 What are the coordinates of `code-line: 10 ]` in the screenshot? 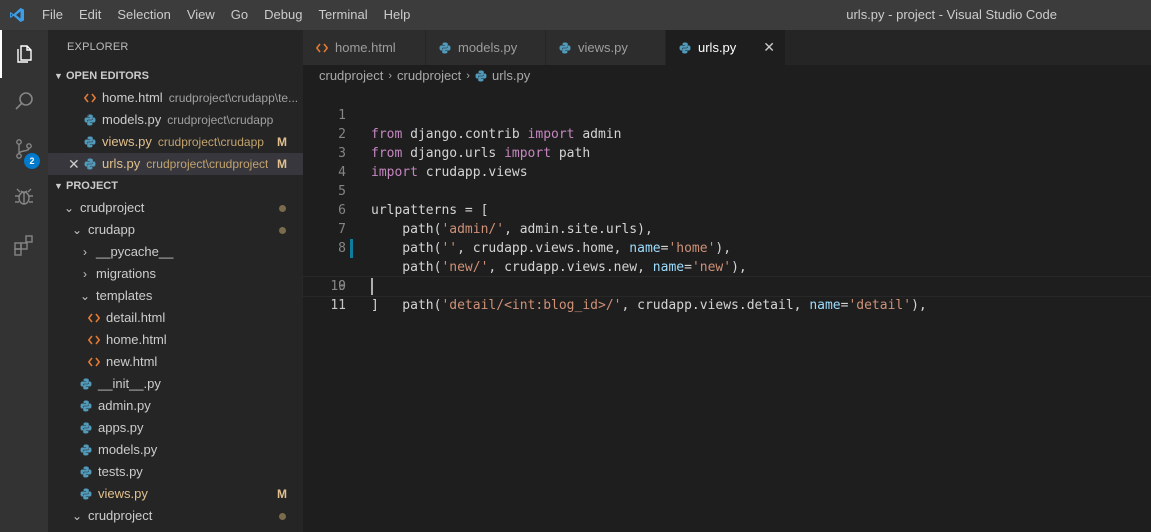 It's located at (727, 285).